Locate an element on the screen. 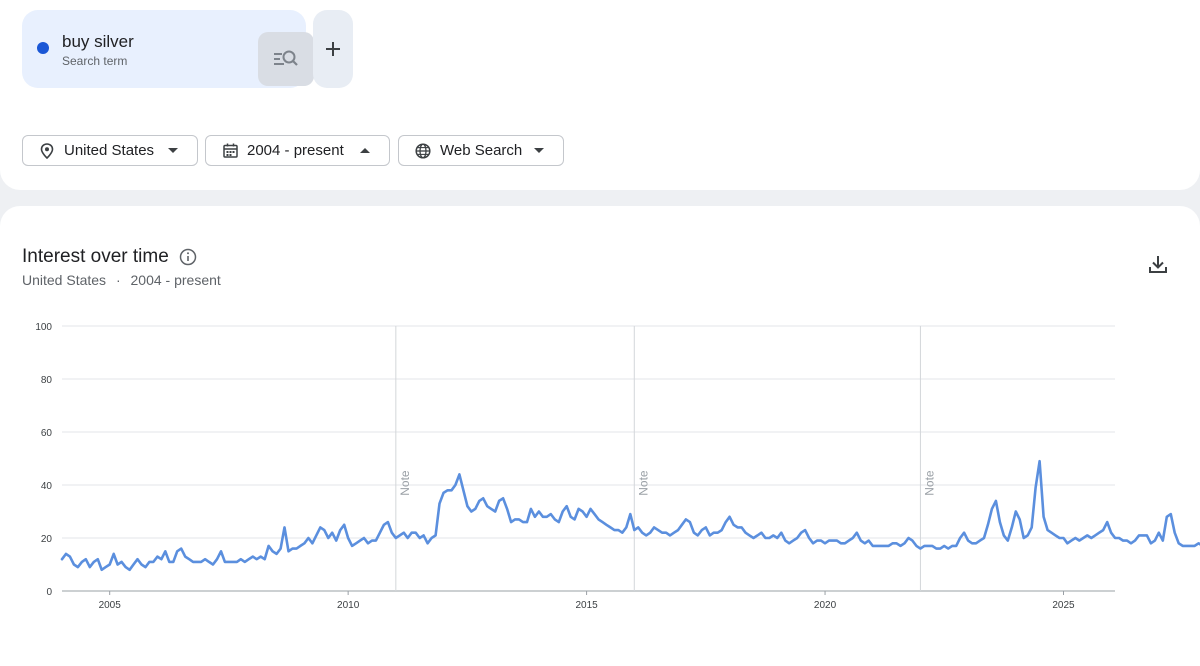 Image resolution: width=1200 pixels, height=666 pixels. y-tick-label: 40 is located at coordinates (47, 486).